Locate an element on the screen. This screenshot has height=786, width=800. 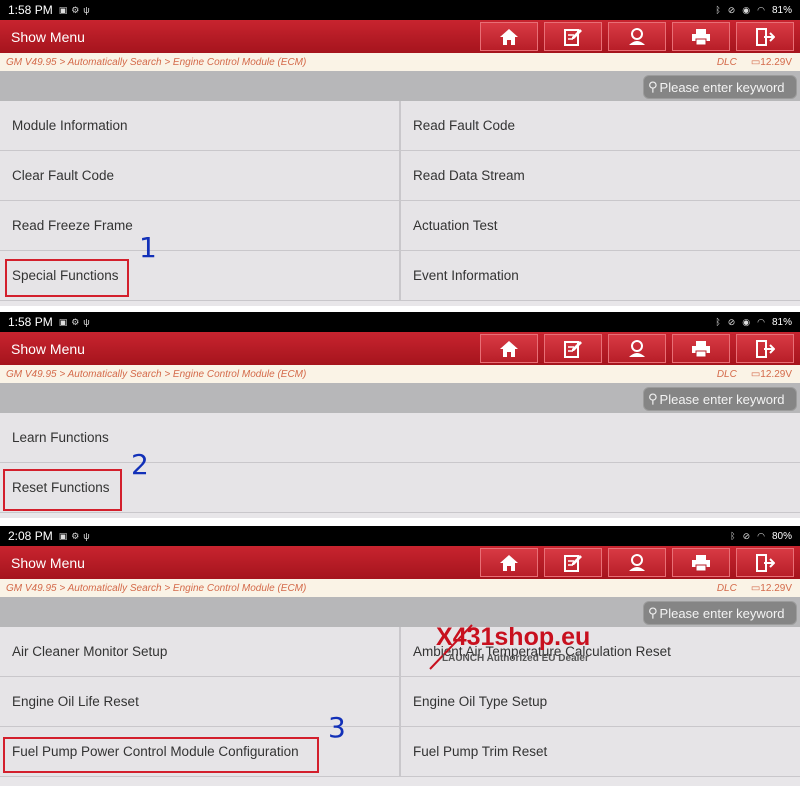
menu-grid: Learn Functions Reset Functions 2 is located at coordinates (400, 463).